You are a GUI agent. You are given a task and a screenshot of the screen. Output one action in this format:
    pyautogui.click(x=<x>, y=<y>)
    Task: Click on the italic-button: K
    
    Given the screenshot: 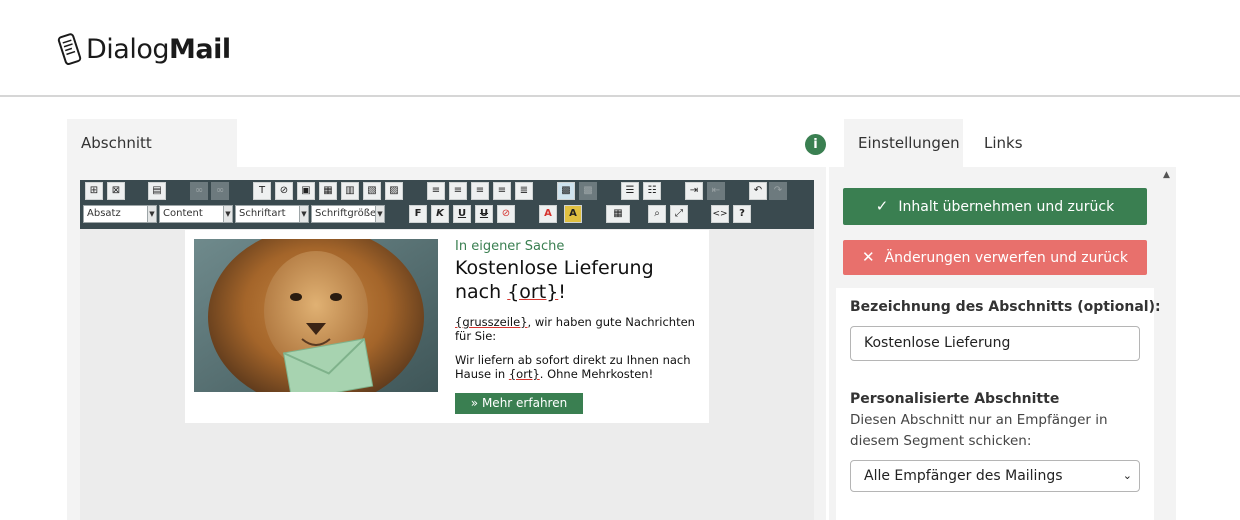 What is the action you would take?
    pyautogui.click(x=440, y=214)
    